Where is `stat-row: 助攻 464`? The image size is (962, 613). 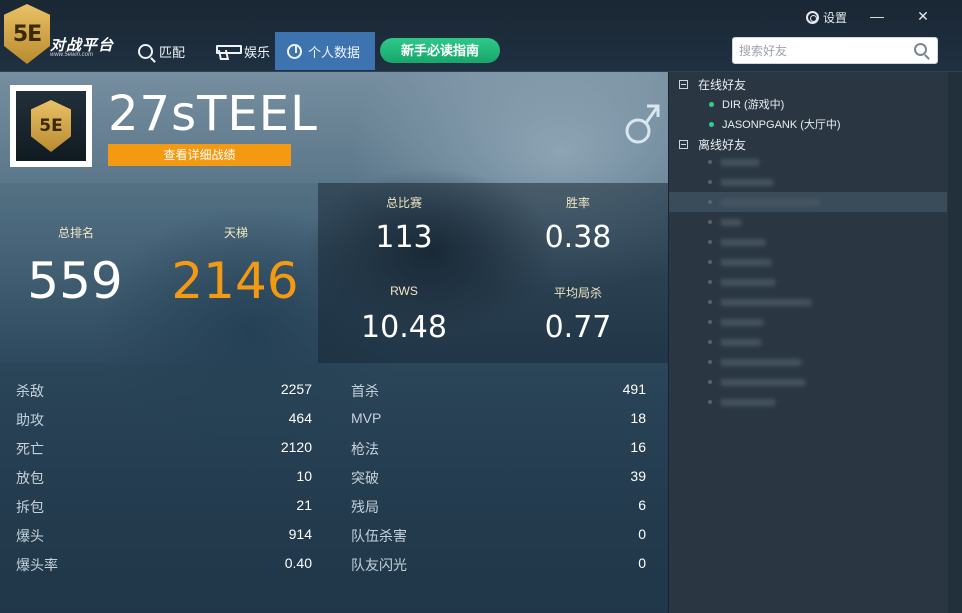
stat-row: 助攻 464 is located at coordinates (164, 419).